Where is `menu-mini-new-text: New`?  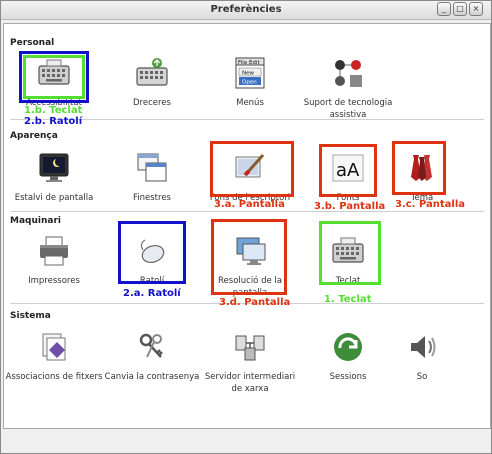
menu-mini-new-text: New is located at coordinates (248, 74).